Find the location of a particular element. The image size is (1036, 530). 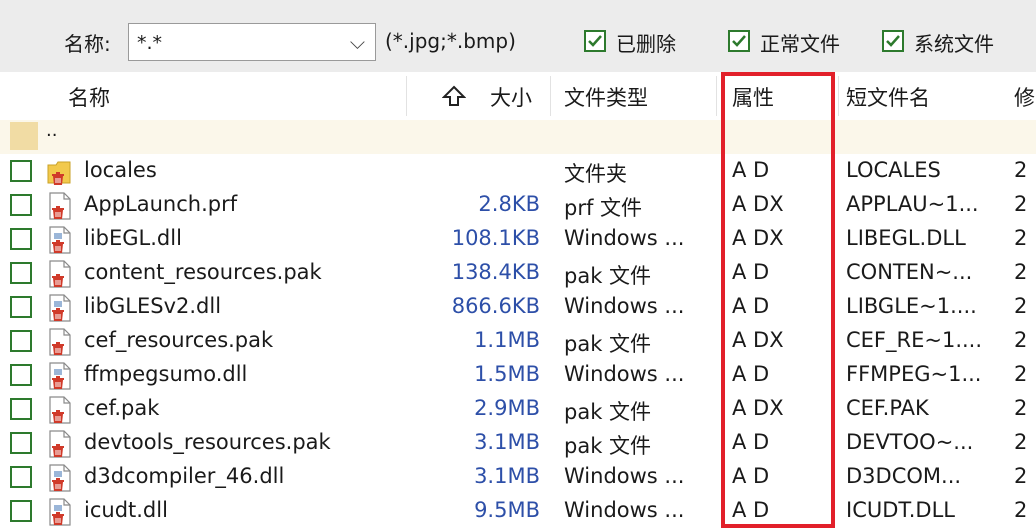

file-pattern-value: *.* is located at coordinates (149, 43).